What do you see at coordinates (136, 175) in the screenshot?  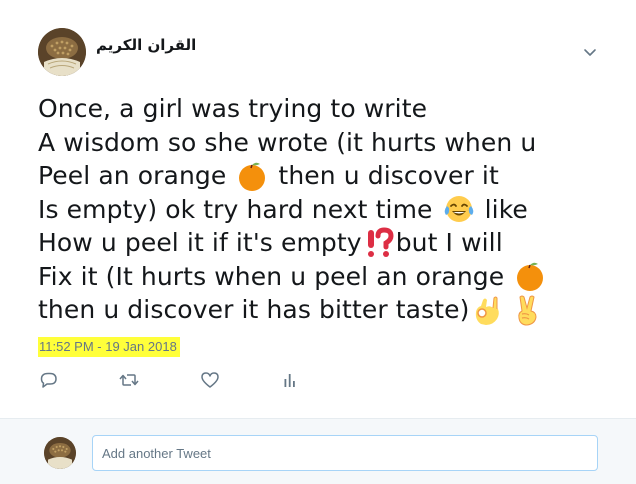 I see `tweet-line-text: Peel an orange` at bounding box center [136, 175].